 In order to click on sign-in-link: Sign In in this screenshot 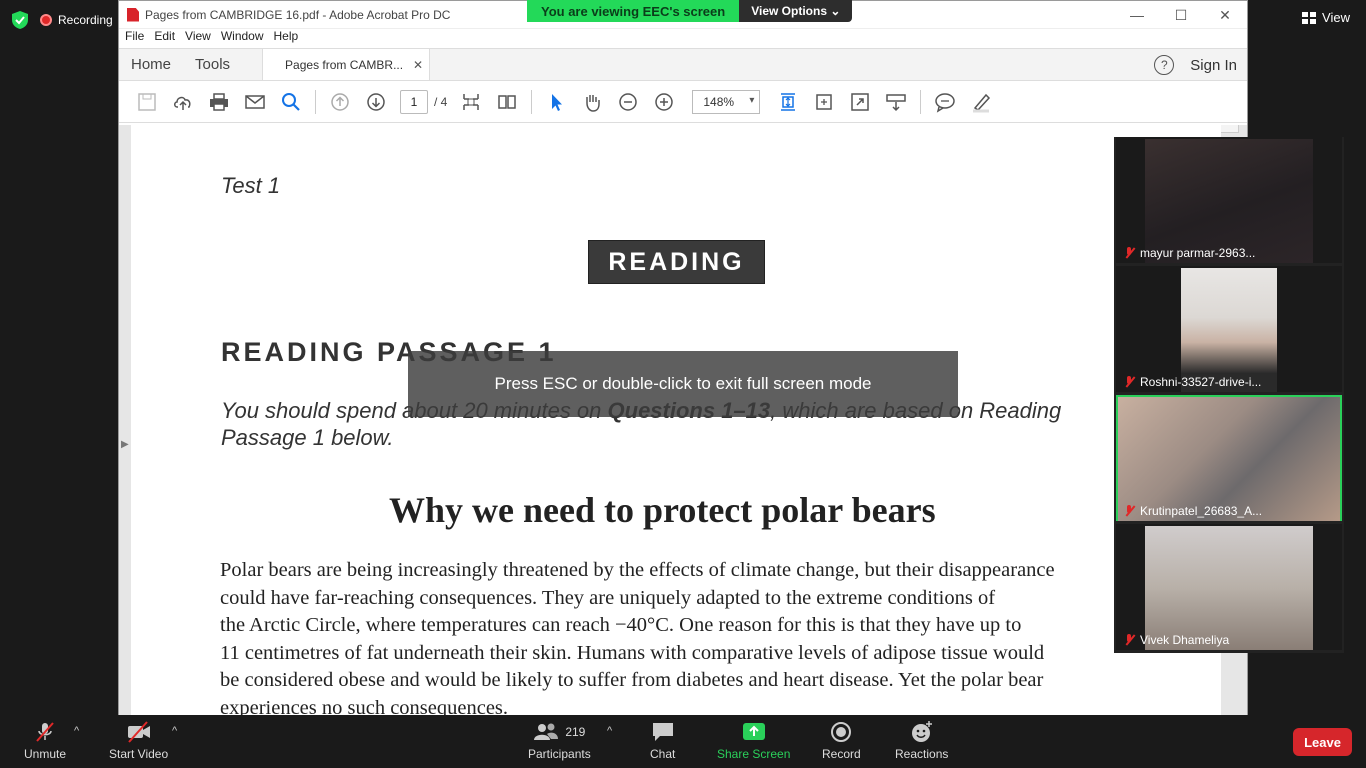, I will do `click(1213, 65)`.